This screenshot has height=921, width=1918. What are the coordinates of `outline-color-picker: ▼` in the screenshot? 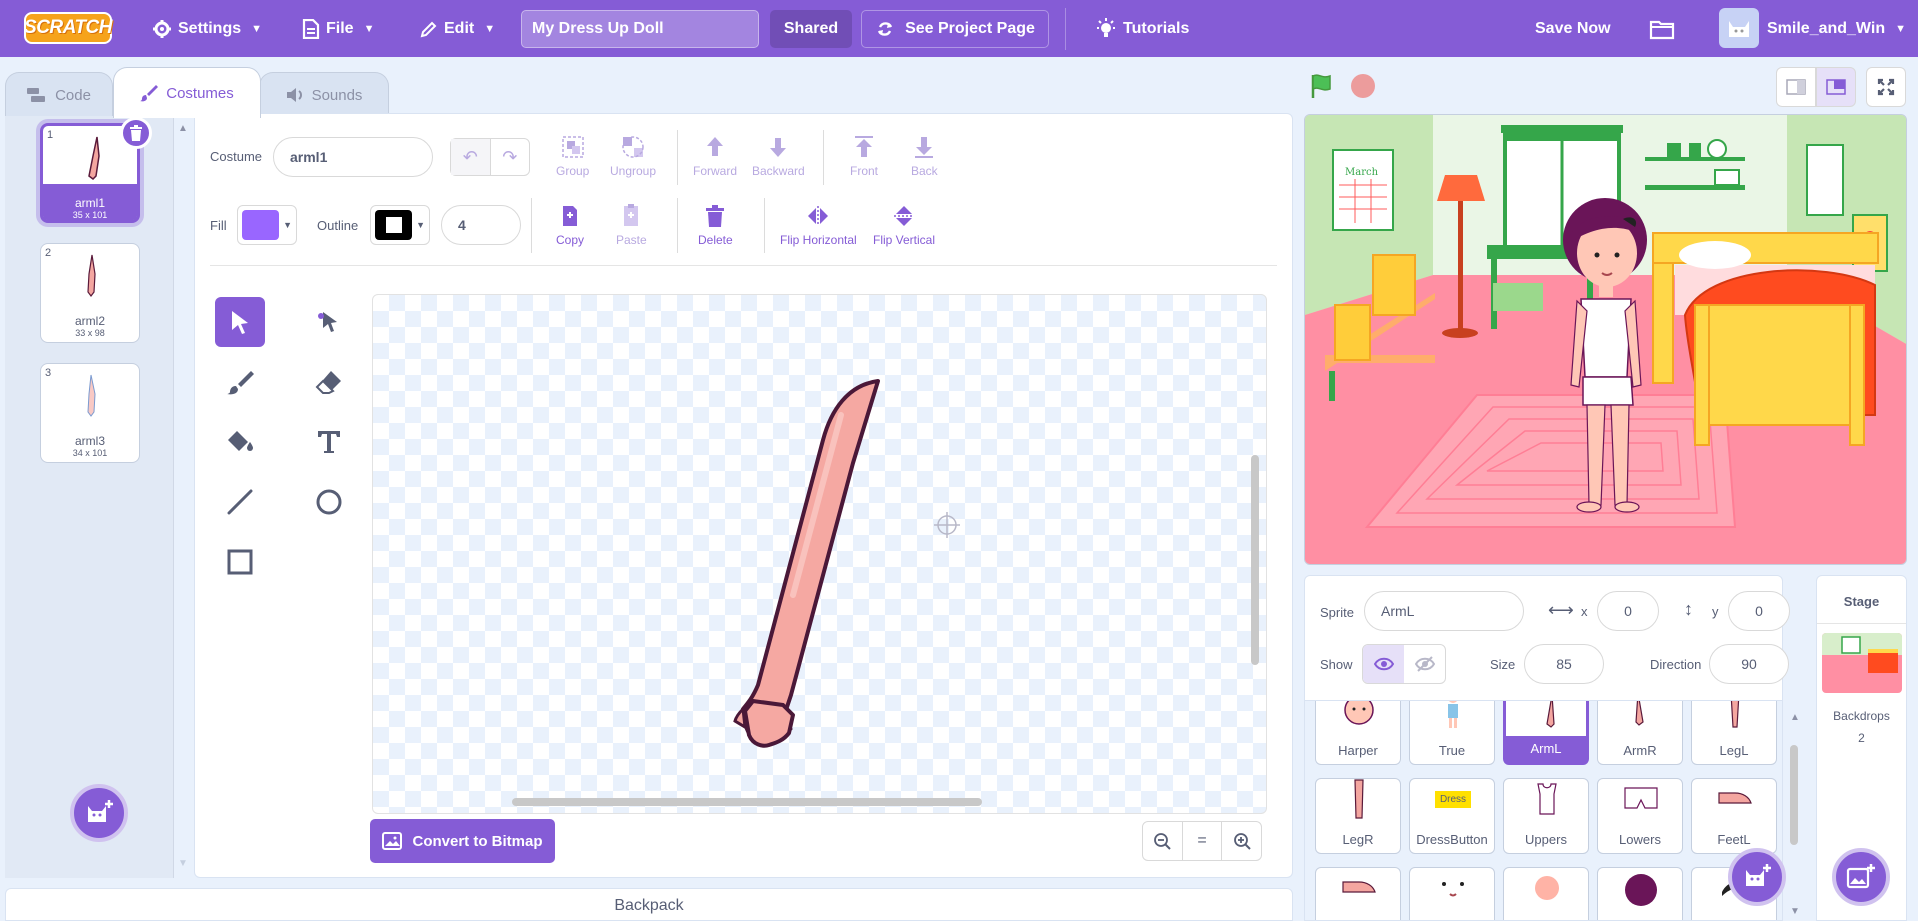 It's located at (400, 225).